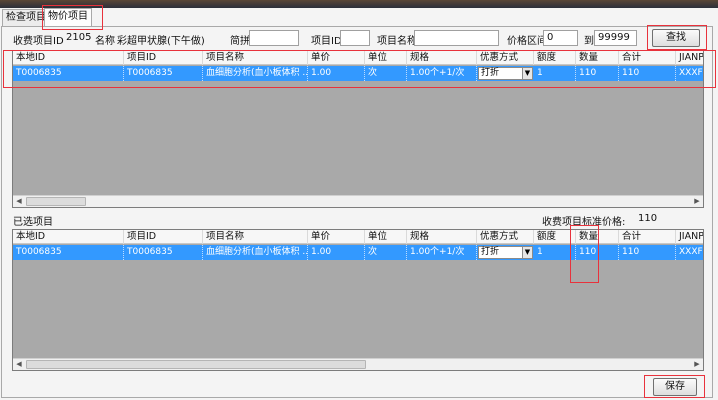 This screenshot has width=718, height=400. What do you see at coordinates (648, 218) in the screenshot?
I see `std-price-value: 110` at bounding box center [648, 218].